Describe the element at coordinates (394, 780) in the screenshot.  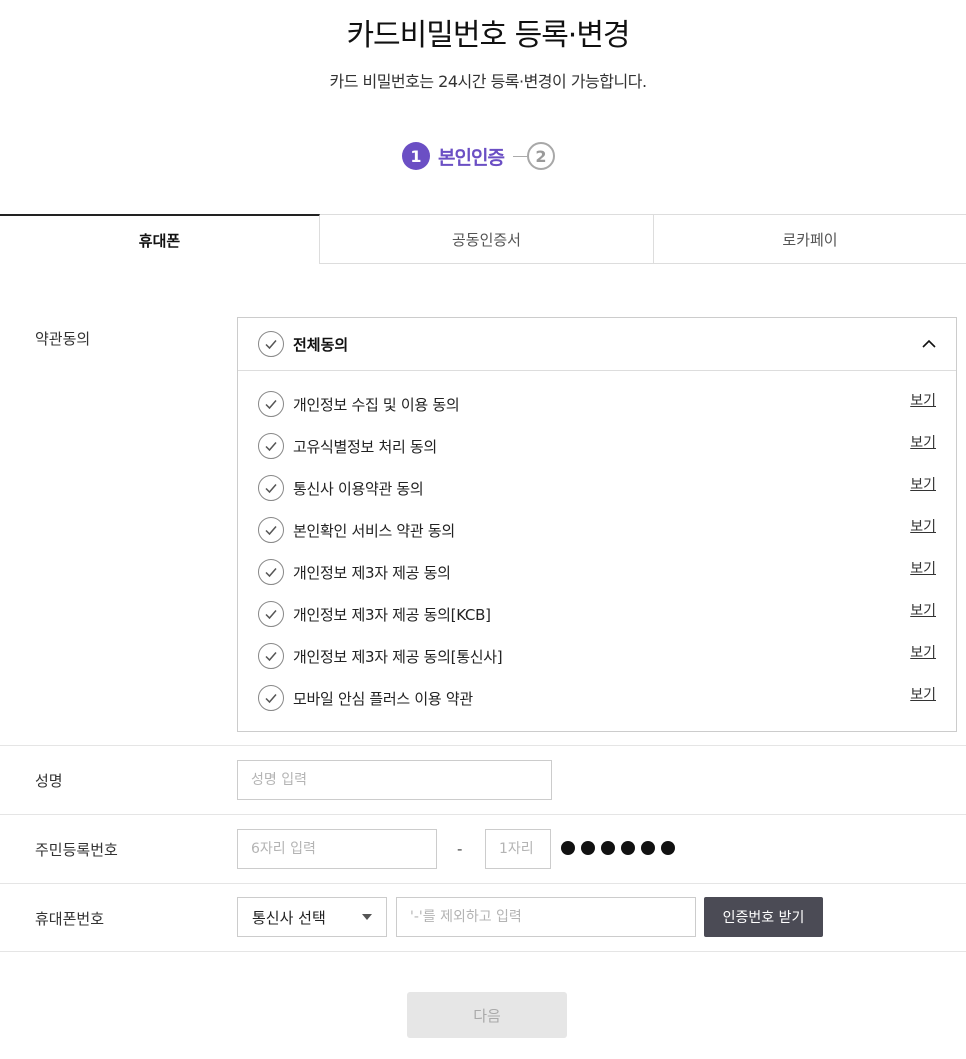
I see `name-input` at that location.